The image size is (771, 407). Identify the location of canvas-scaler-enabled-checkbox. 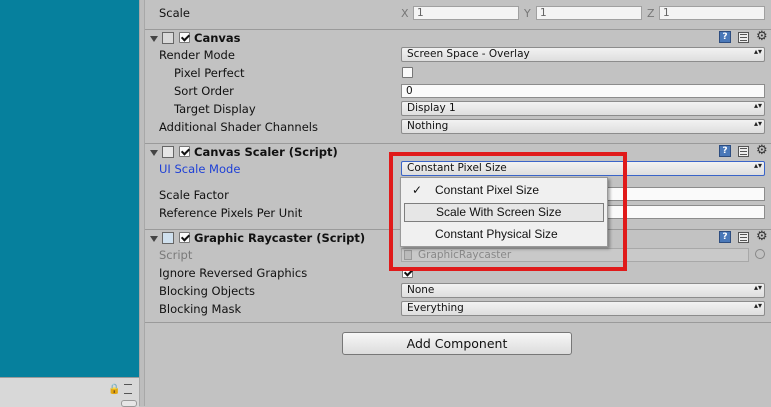
(184, 151).